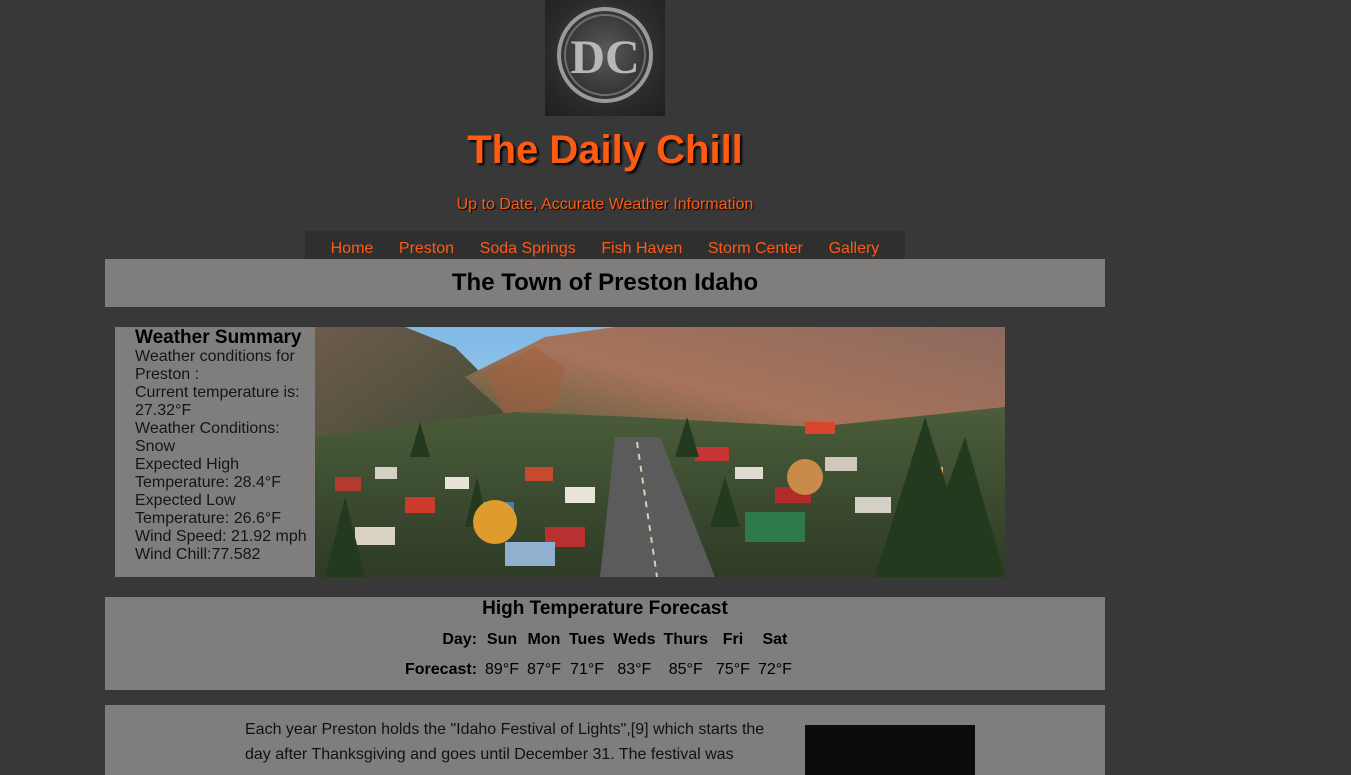  What do you see at coordinates (587, 639) in the screenshot?
I see `forecast-day: Tues` at bounding box center [587, 639].